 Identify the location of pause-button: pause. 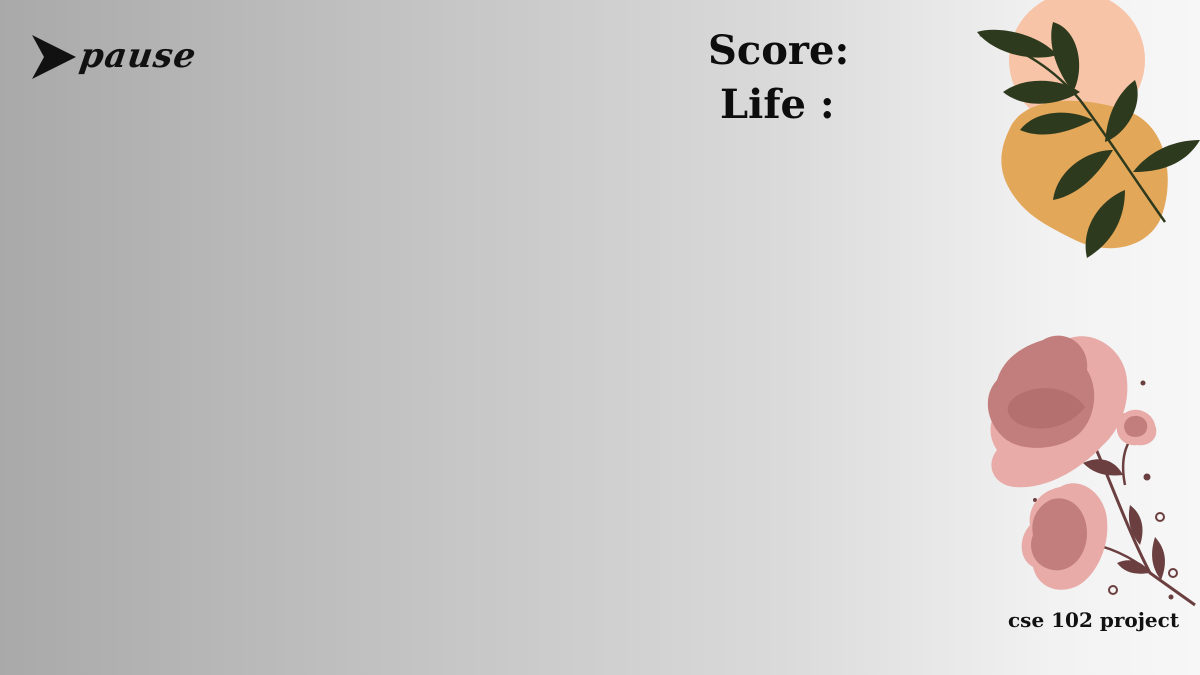
(115, 56).